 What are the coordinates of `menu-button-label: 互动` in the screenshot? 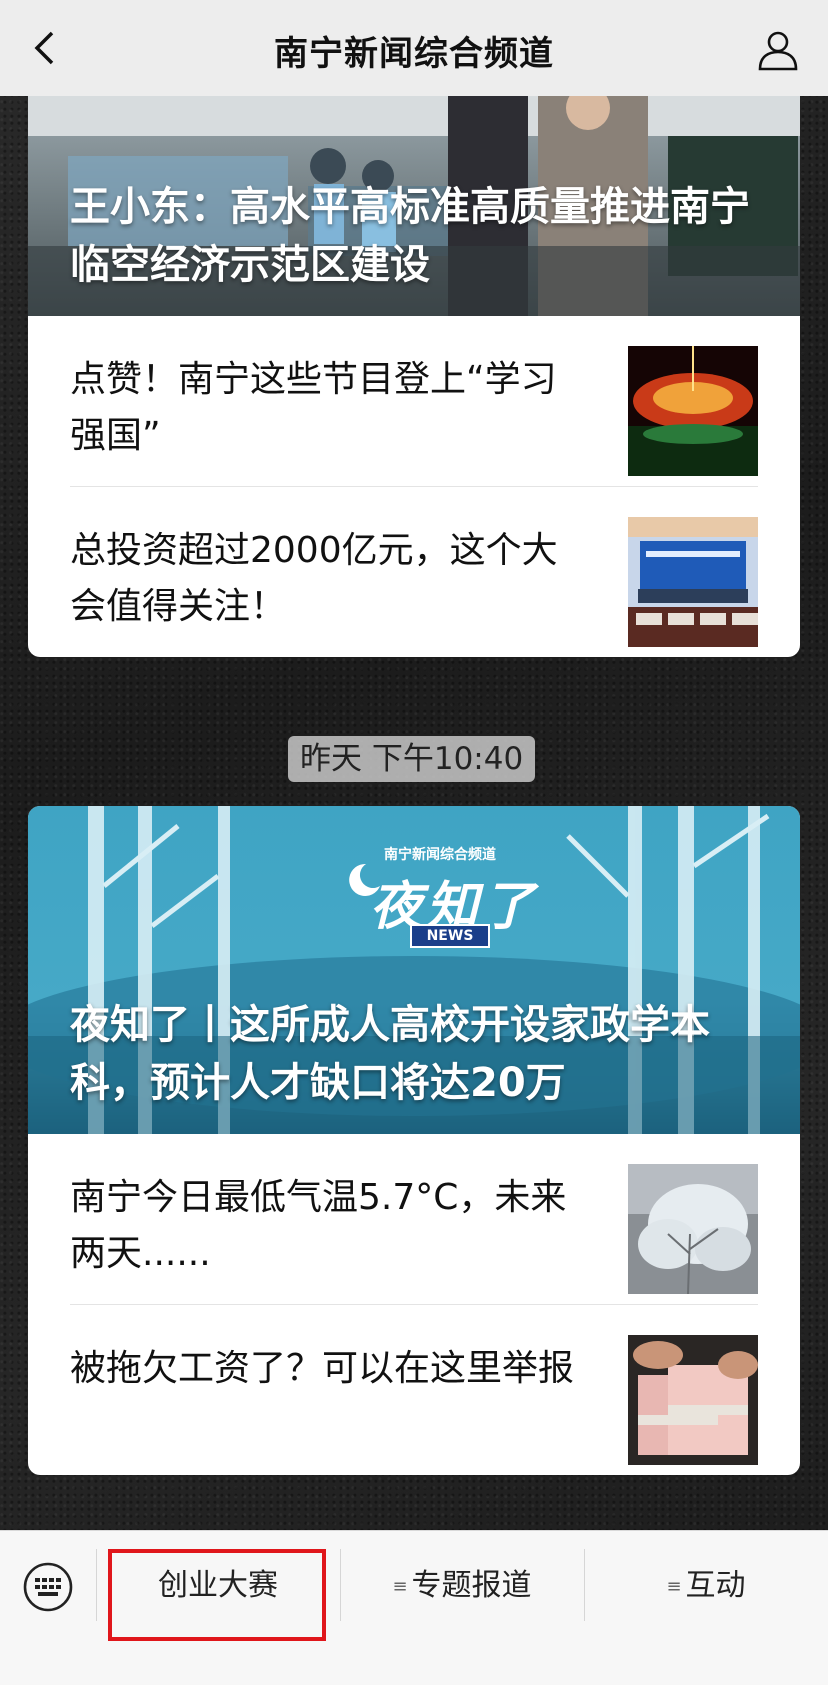 It's located at (715, 1585).